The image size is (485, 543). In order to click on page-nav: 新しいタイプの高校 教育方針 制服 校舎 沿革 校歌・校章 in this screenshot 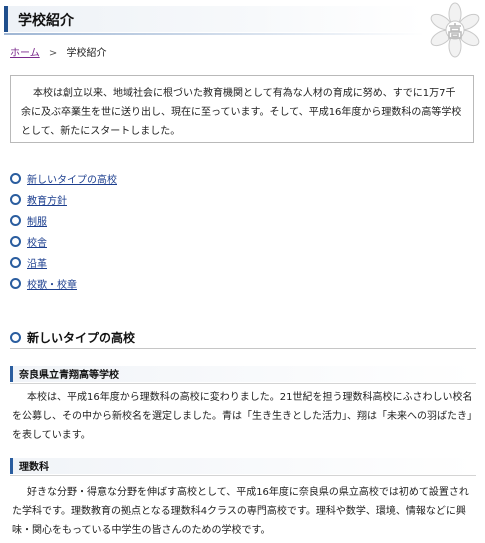, I will do `click(63, 231)`.